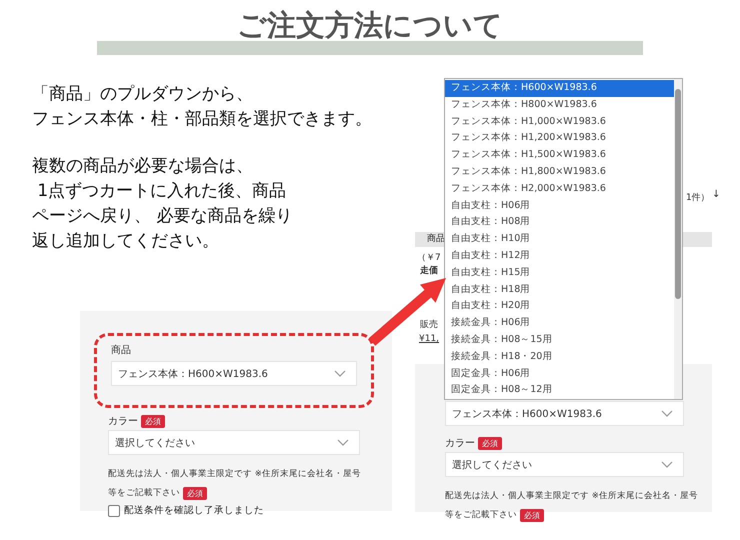 This screenshot has width=740, height=540. What do you see at coordinates (559, 340) in the screenshot?
I see `dropdown-option: 接続金具：H08～15用` at bounding box center [559, 340].